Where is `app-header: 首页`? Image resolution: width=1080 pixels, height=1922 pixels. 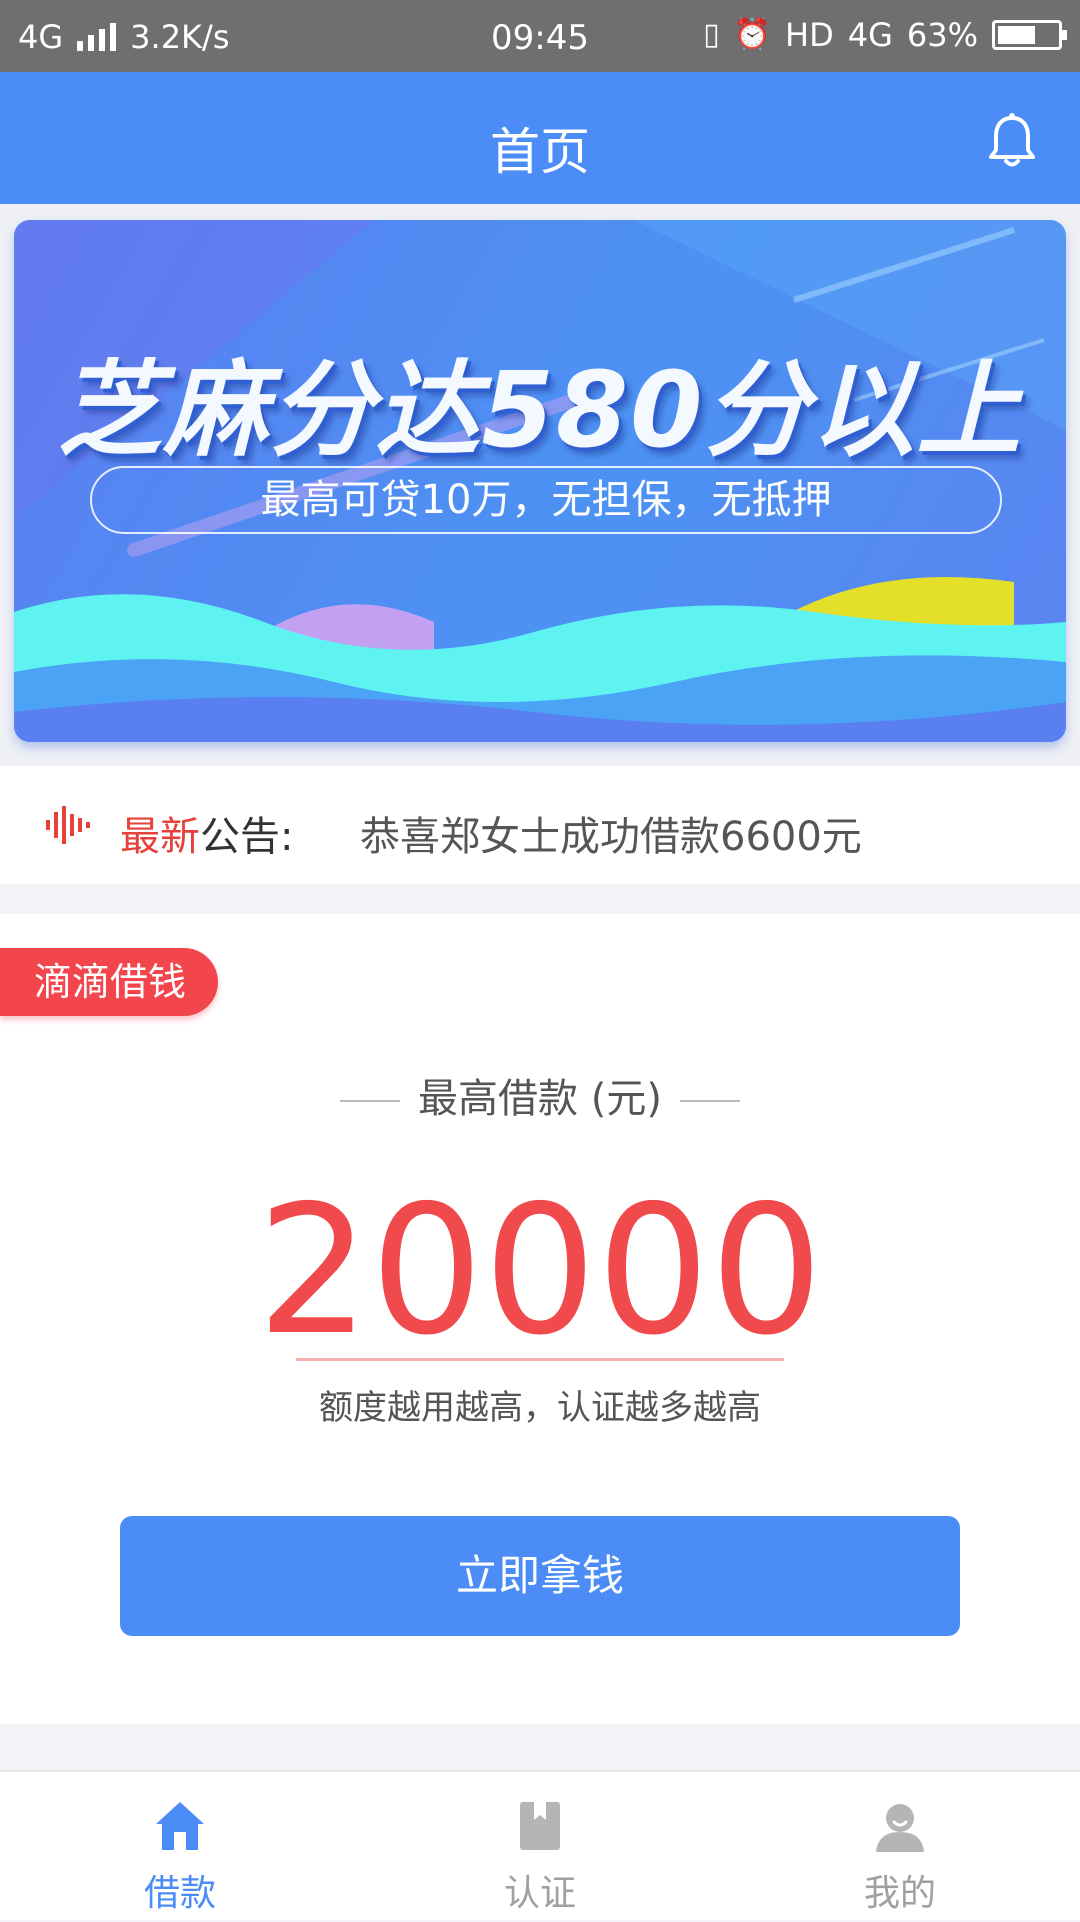 app-header: 首页 is located at coordinates (540, 138).